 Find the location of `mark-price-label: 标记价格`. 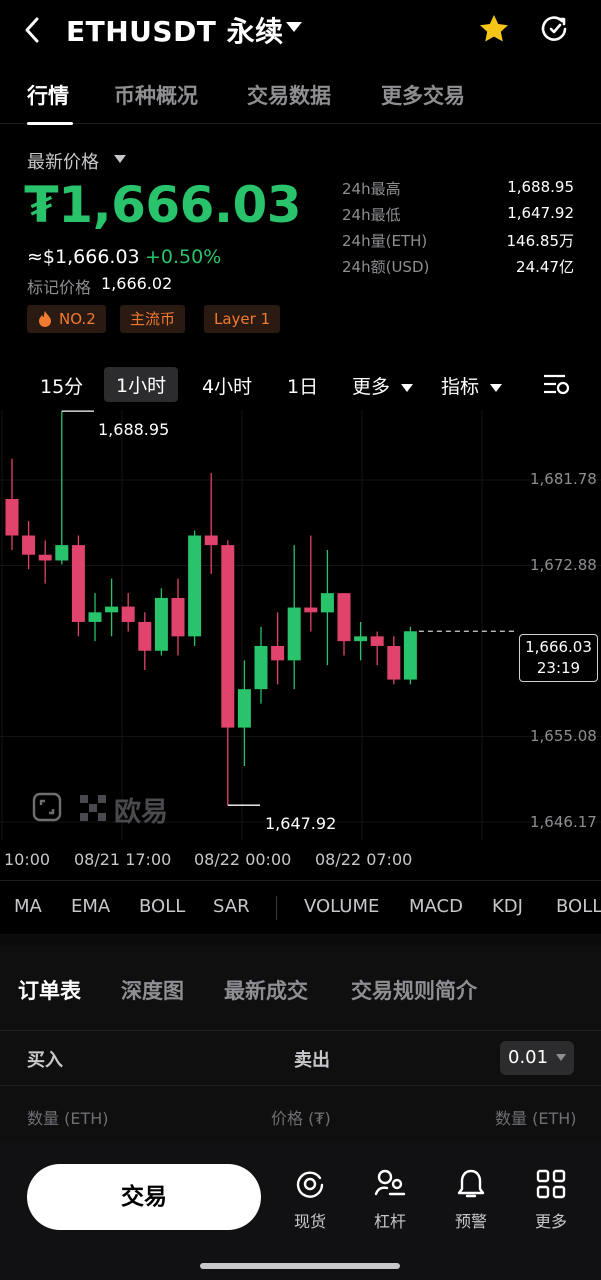

mark-price-label: 标记价格 is located at coordinates (59, 287).